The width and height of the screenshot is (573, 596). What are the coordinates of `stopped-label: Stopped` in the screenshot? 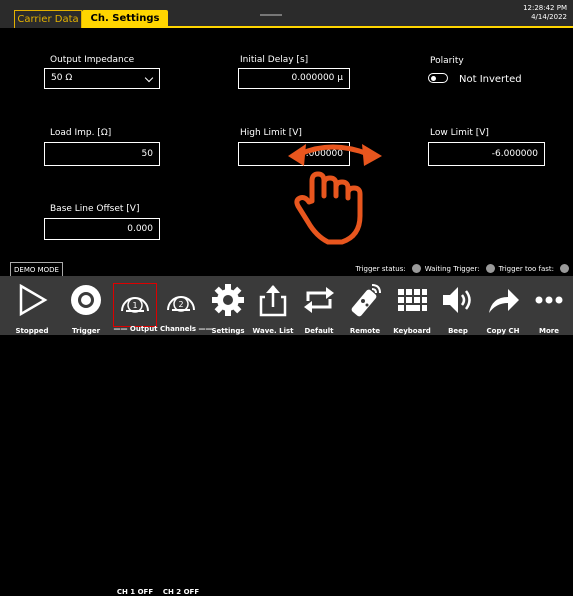 It's located at (32, 331).